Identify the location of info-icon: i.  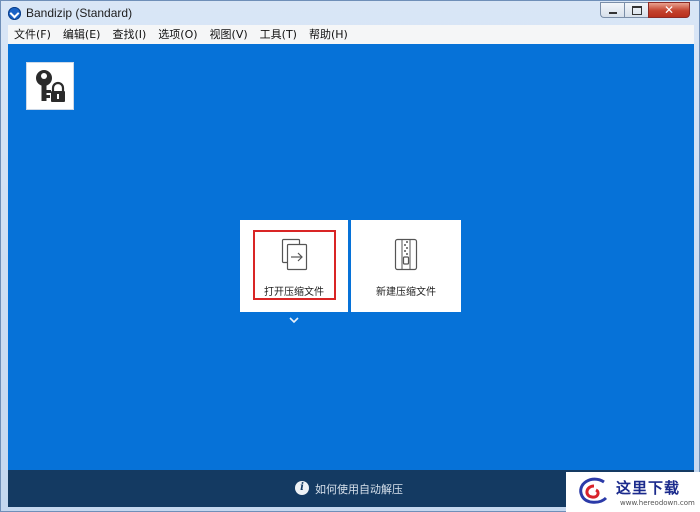
(302, 488).